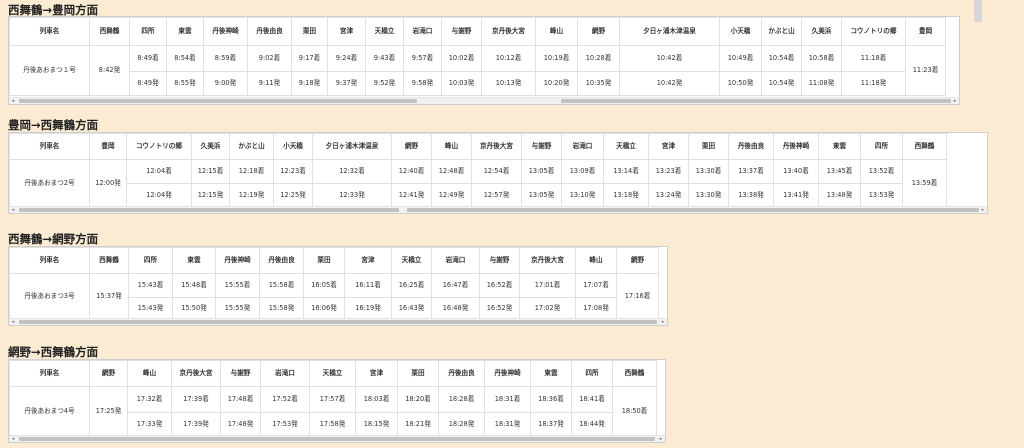  I want to click on departure-time-cell: 10:03発, so click(461, 83).